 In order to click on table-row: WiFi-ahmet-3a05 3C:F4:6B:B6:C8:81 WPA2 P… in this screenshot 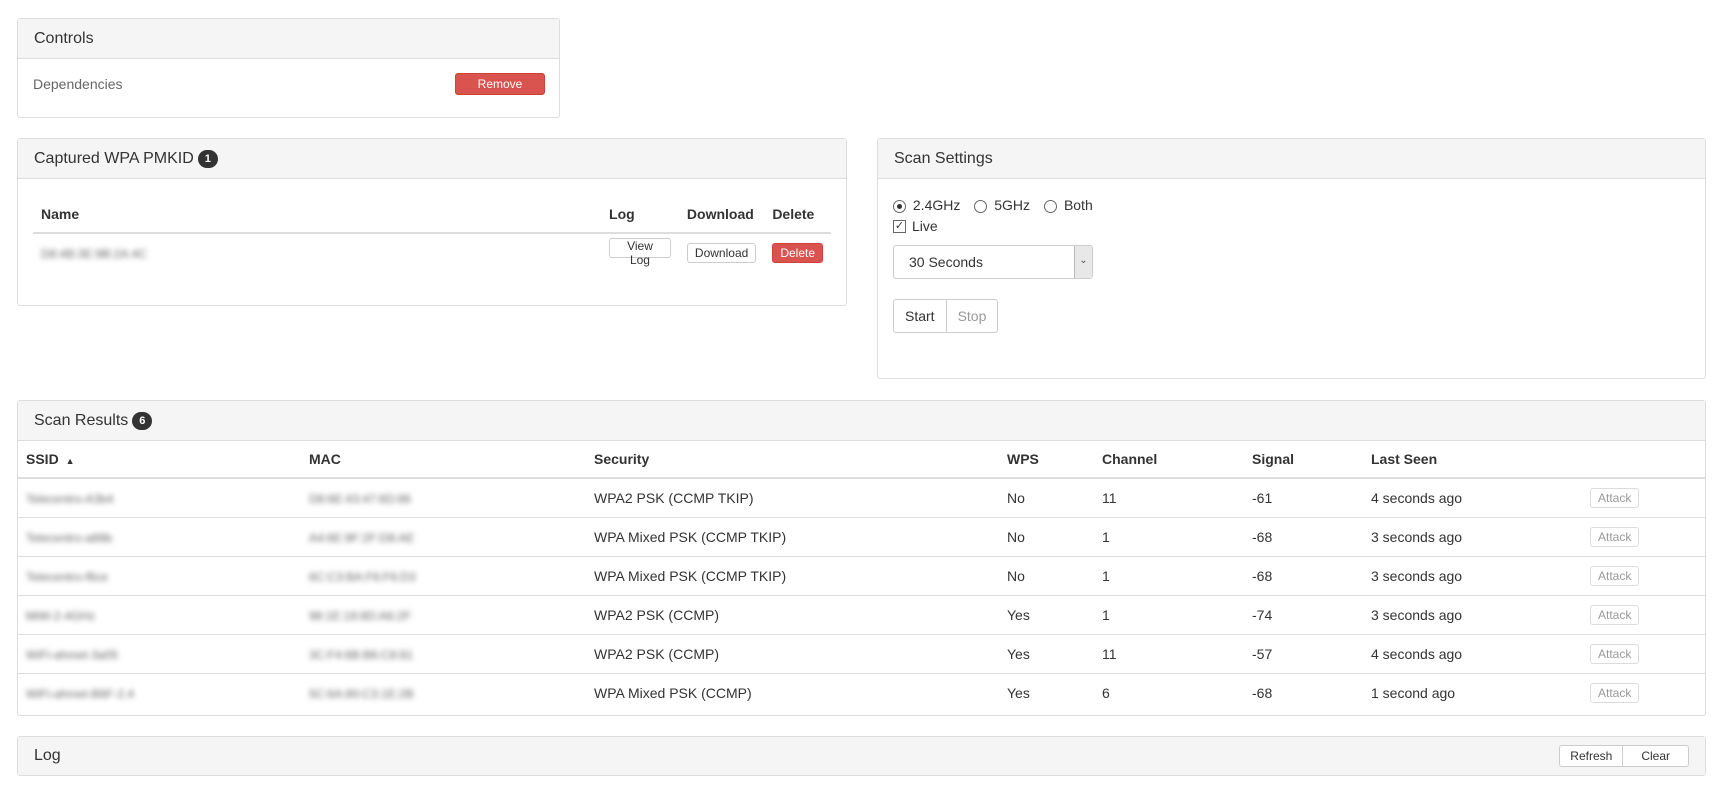, I will do `click(861, 654)`.